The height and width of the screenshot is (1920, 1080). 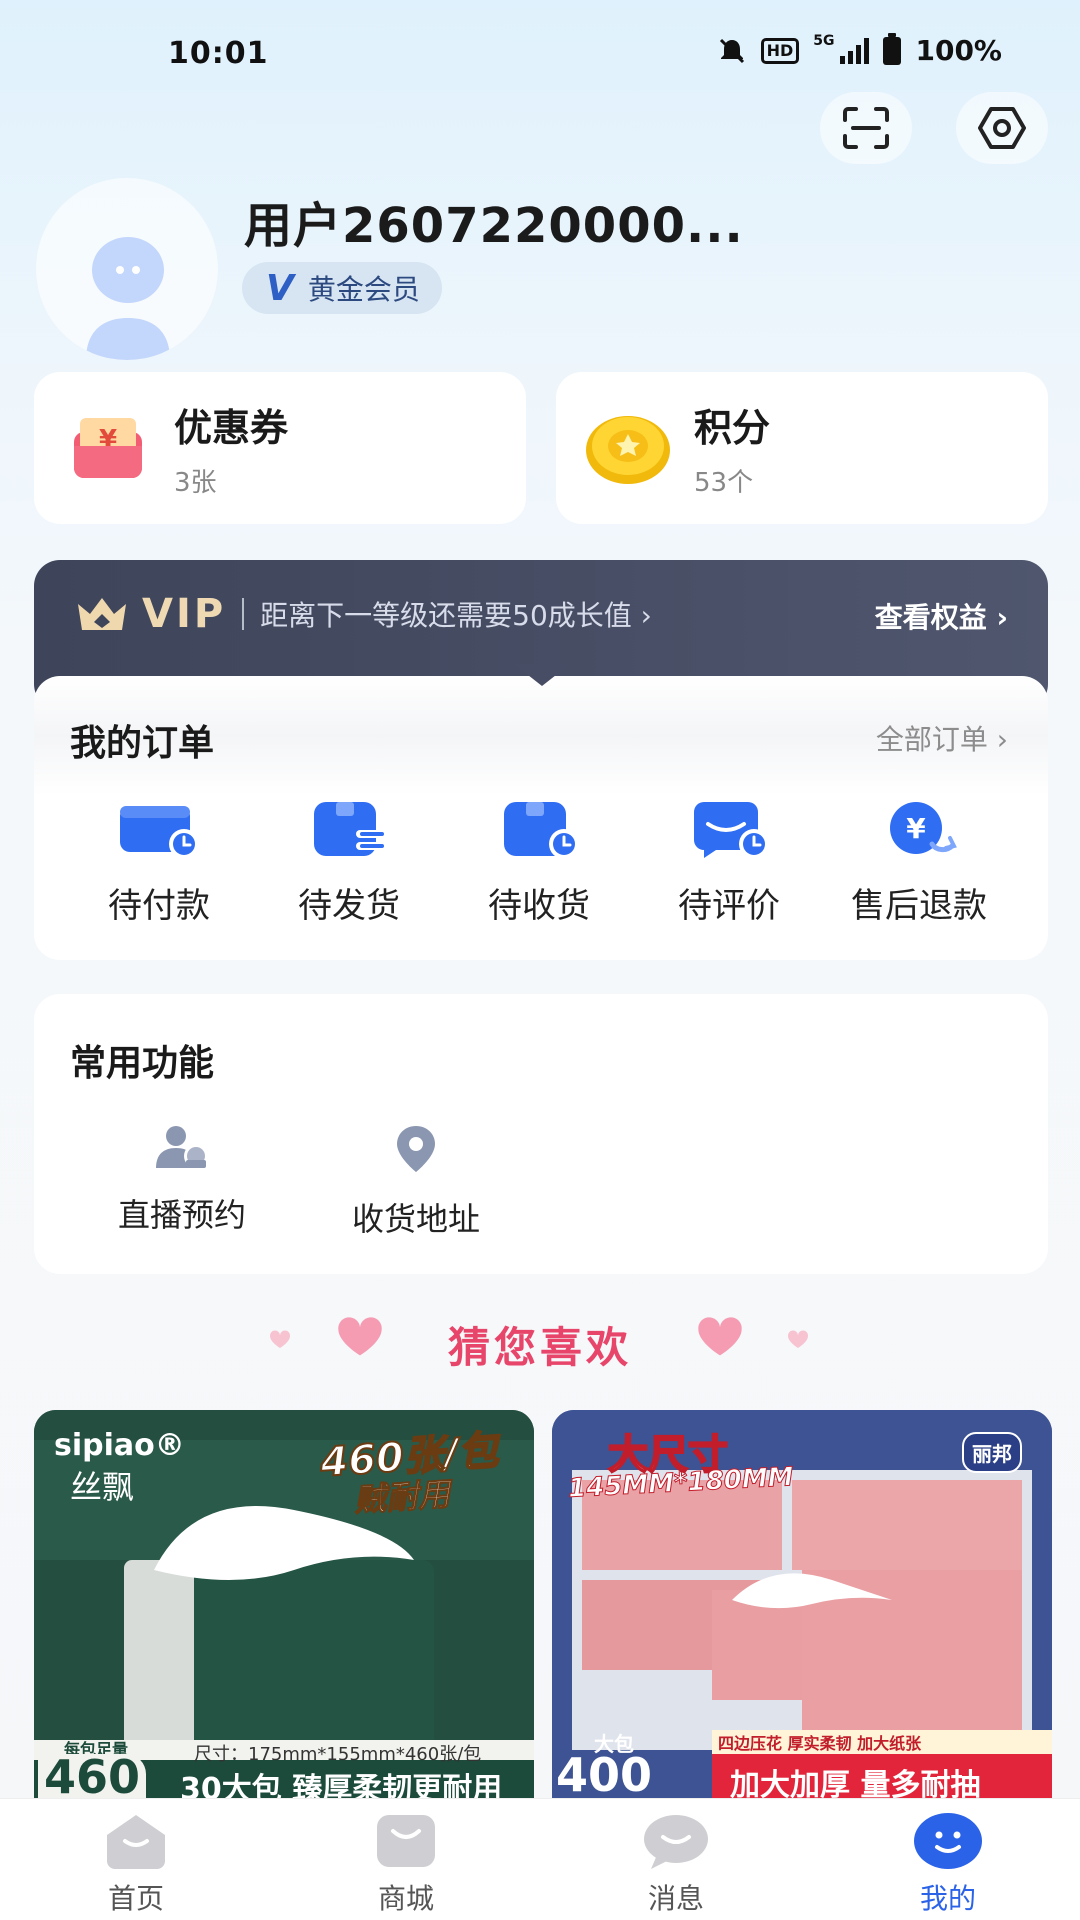 I want to click on chat-clock-icon, so click(x=731, y=830).